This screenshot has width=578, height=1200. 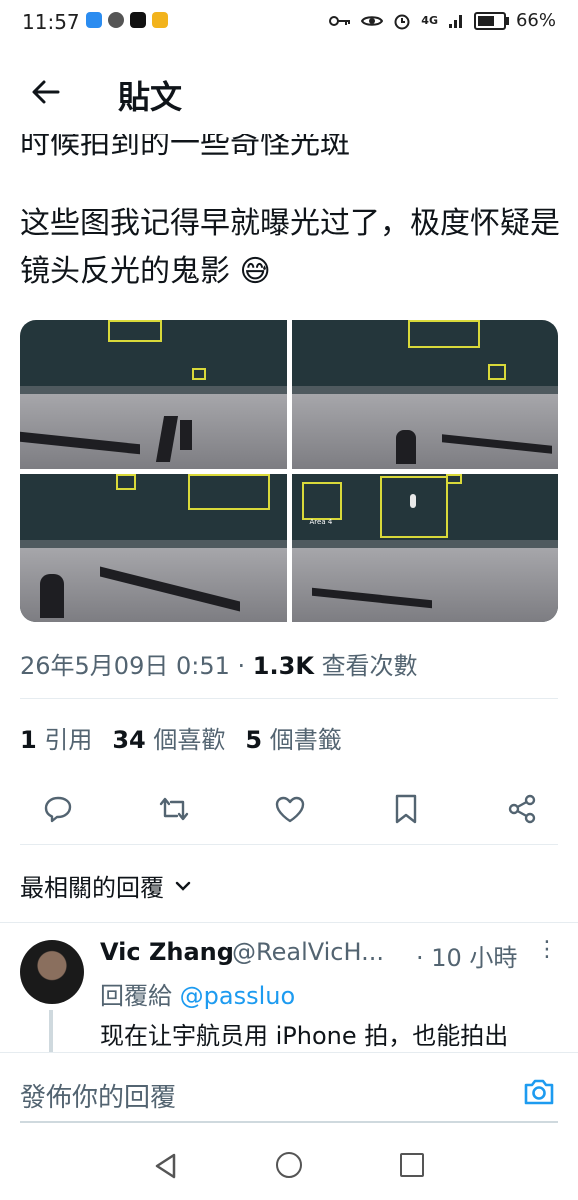 I want to click on bookmark-button, so click(x=406, y=809).